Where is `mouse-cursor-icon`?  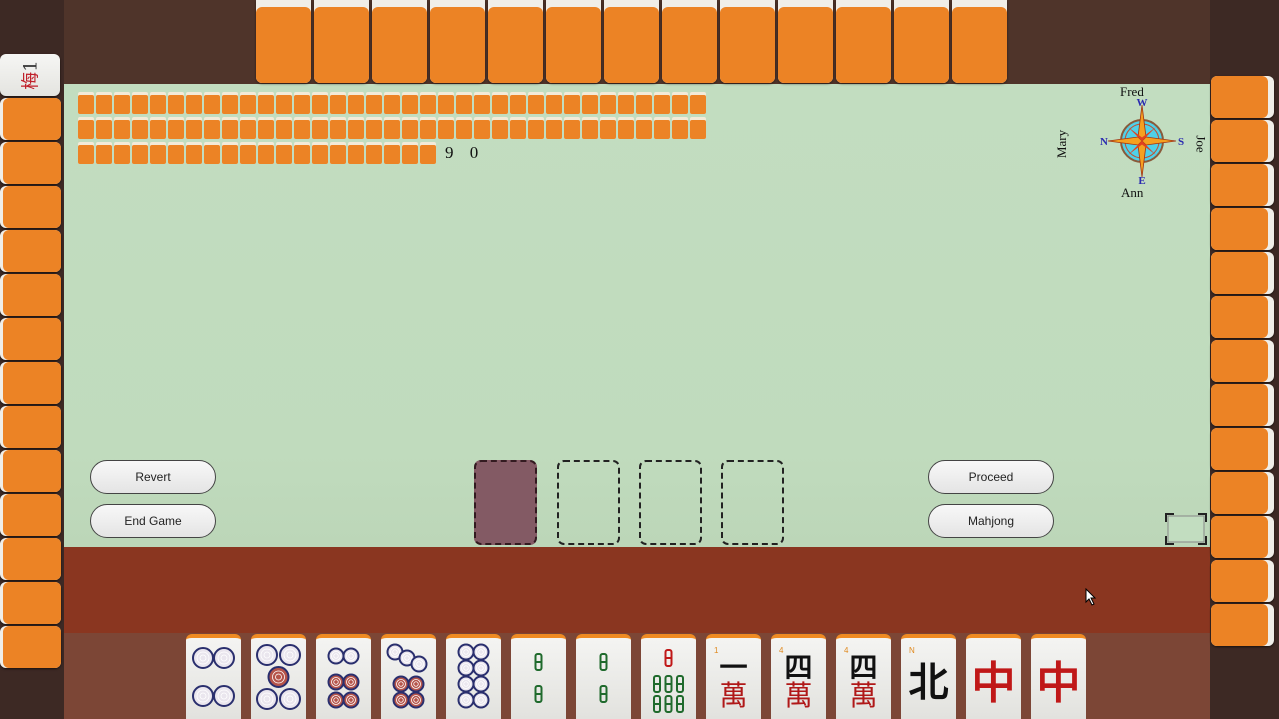 mouse-cursor-icon is located at coordinates (1091, 597).